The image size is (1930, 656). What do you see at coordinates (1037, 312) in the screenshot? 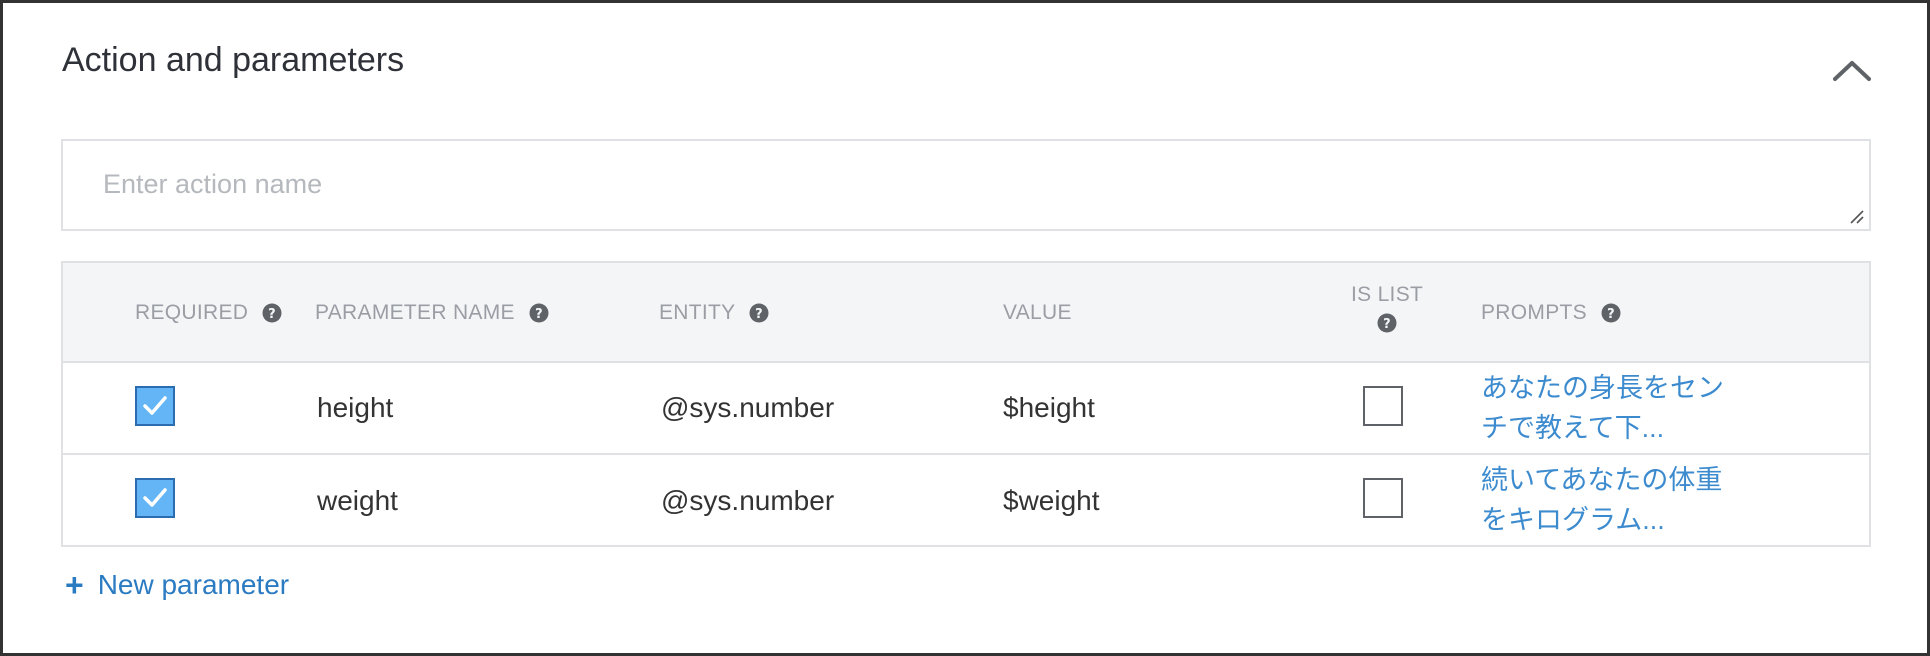
I see `header-value: VALUE` at bounding box center [1037, 312].